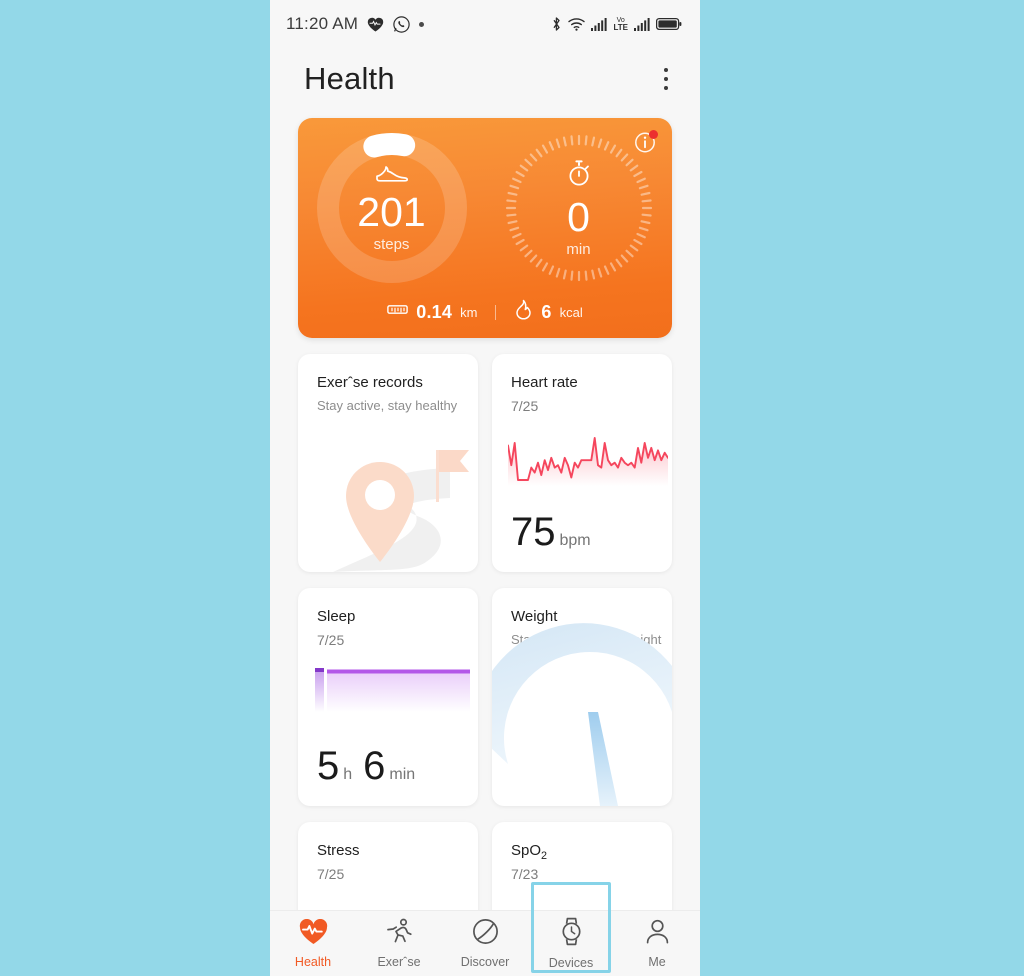 Image resolution: width=1024 pixels, height=976 pixels. Describe the element at coordinates (392, 689) in the screenshot. I see `sleep-chart` at that location.